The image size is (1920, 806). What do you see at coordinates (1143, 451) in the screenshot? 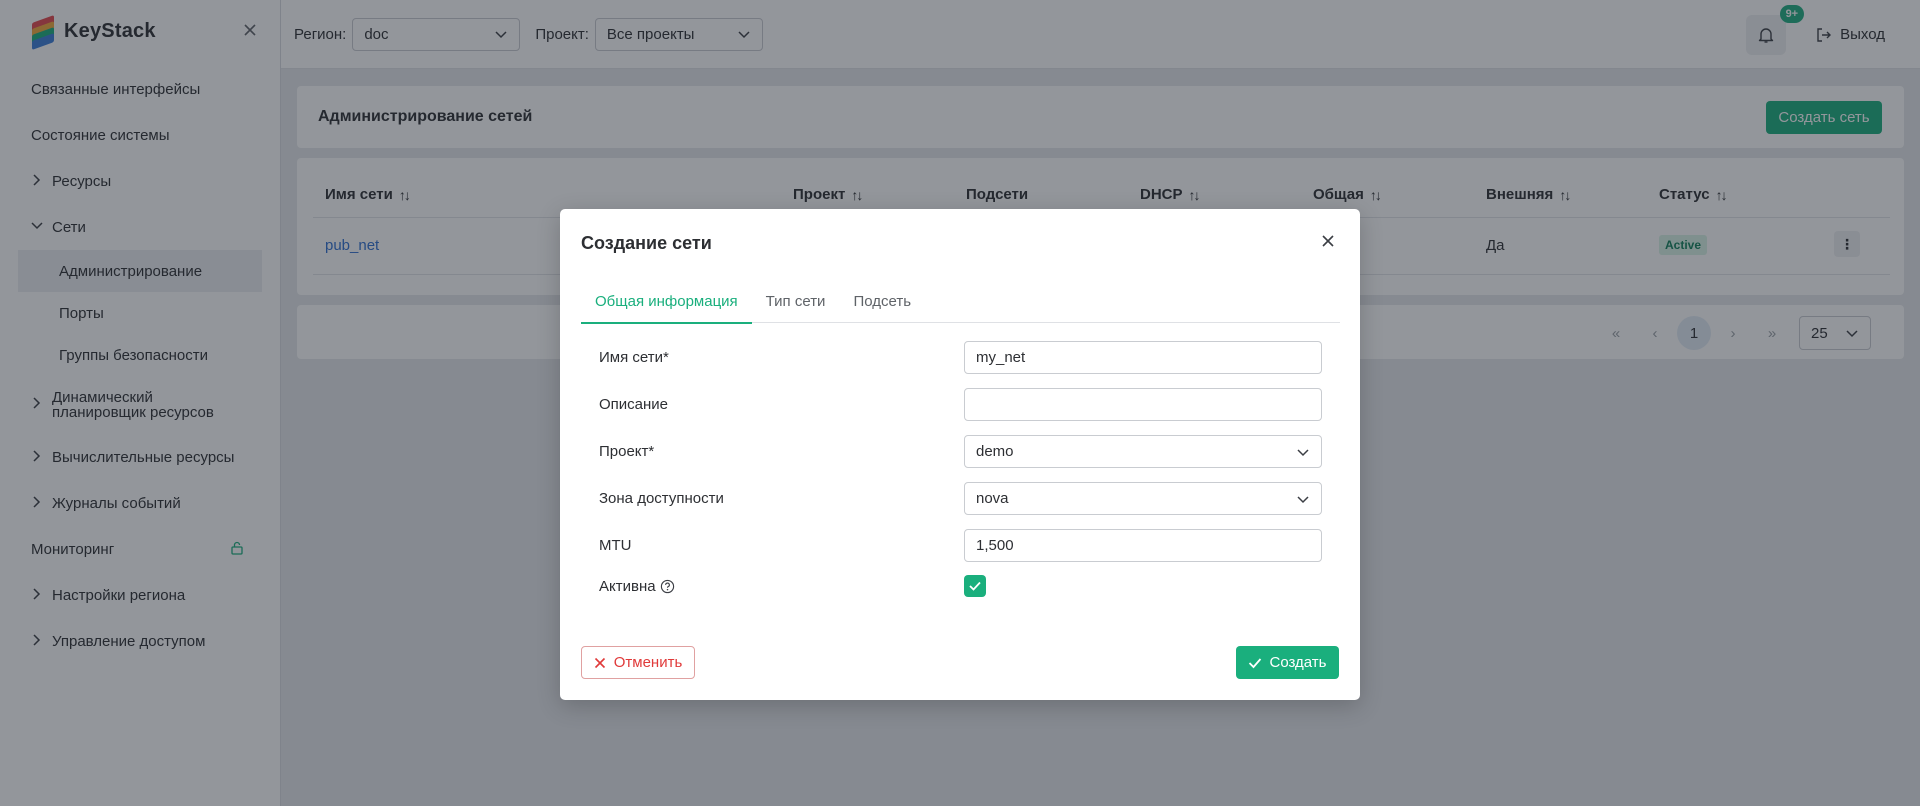
I see `project-select: demo` at bounding box center [1143, 451].